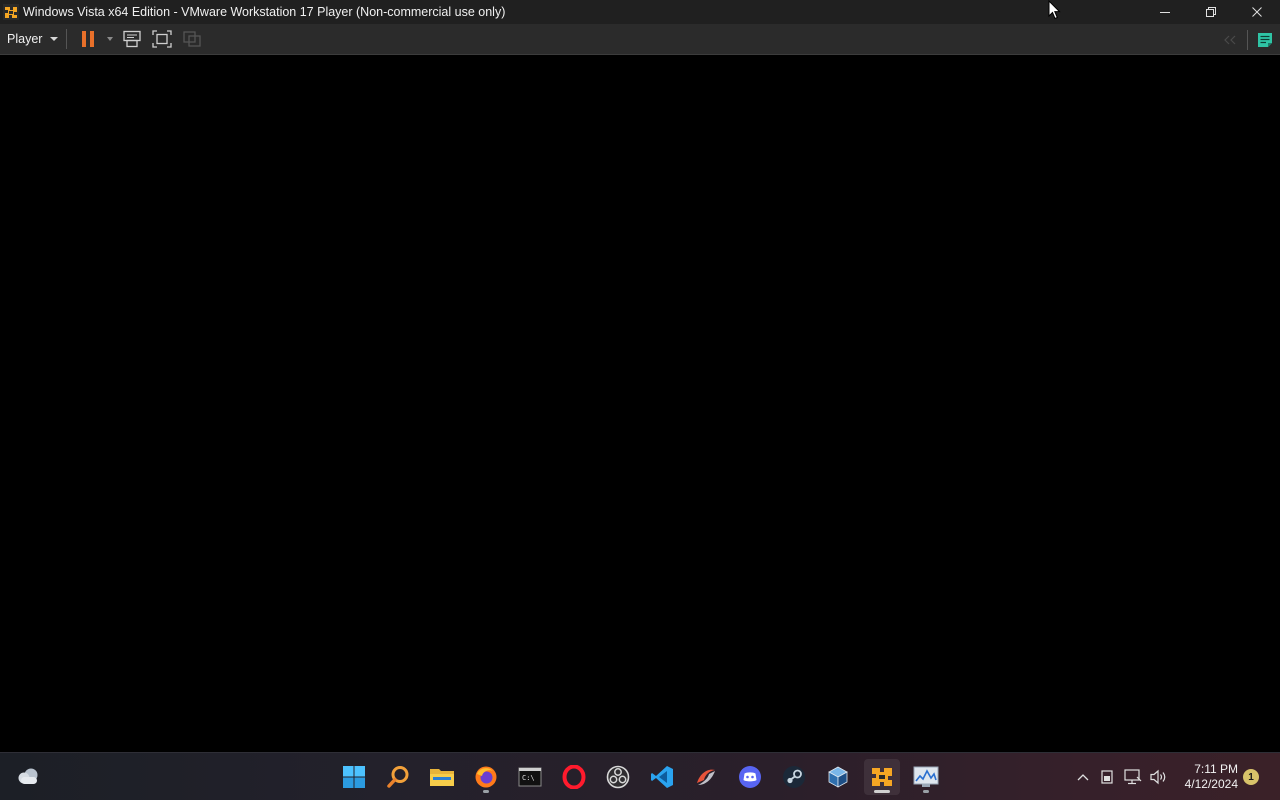 The height and width of the screenshot is (800, 1280). I want to click on obs-icon, so click(618, 777).